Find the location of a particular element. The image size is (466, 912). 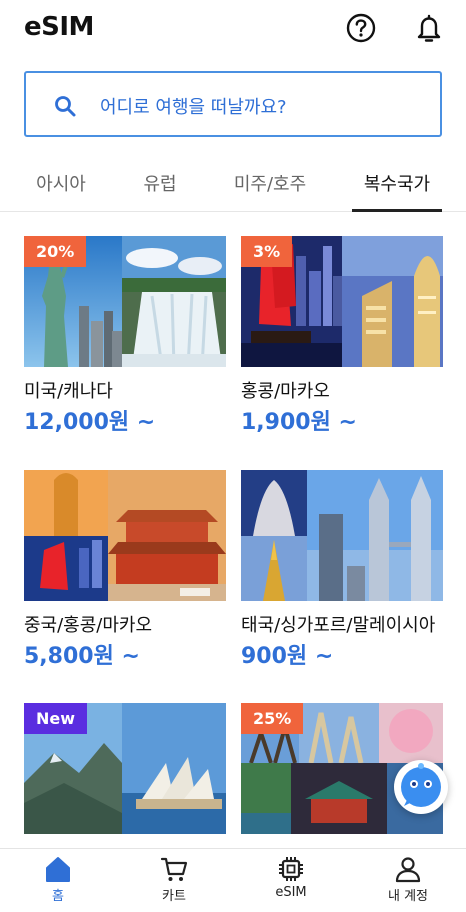

forbidden-city-photo is located at coordinates (167, 535).